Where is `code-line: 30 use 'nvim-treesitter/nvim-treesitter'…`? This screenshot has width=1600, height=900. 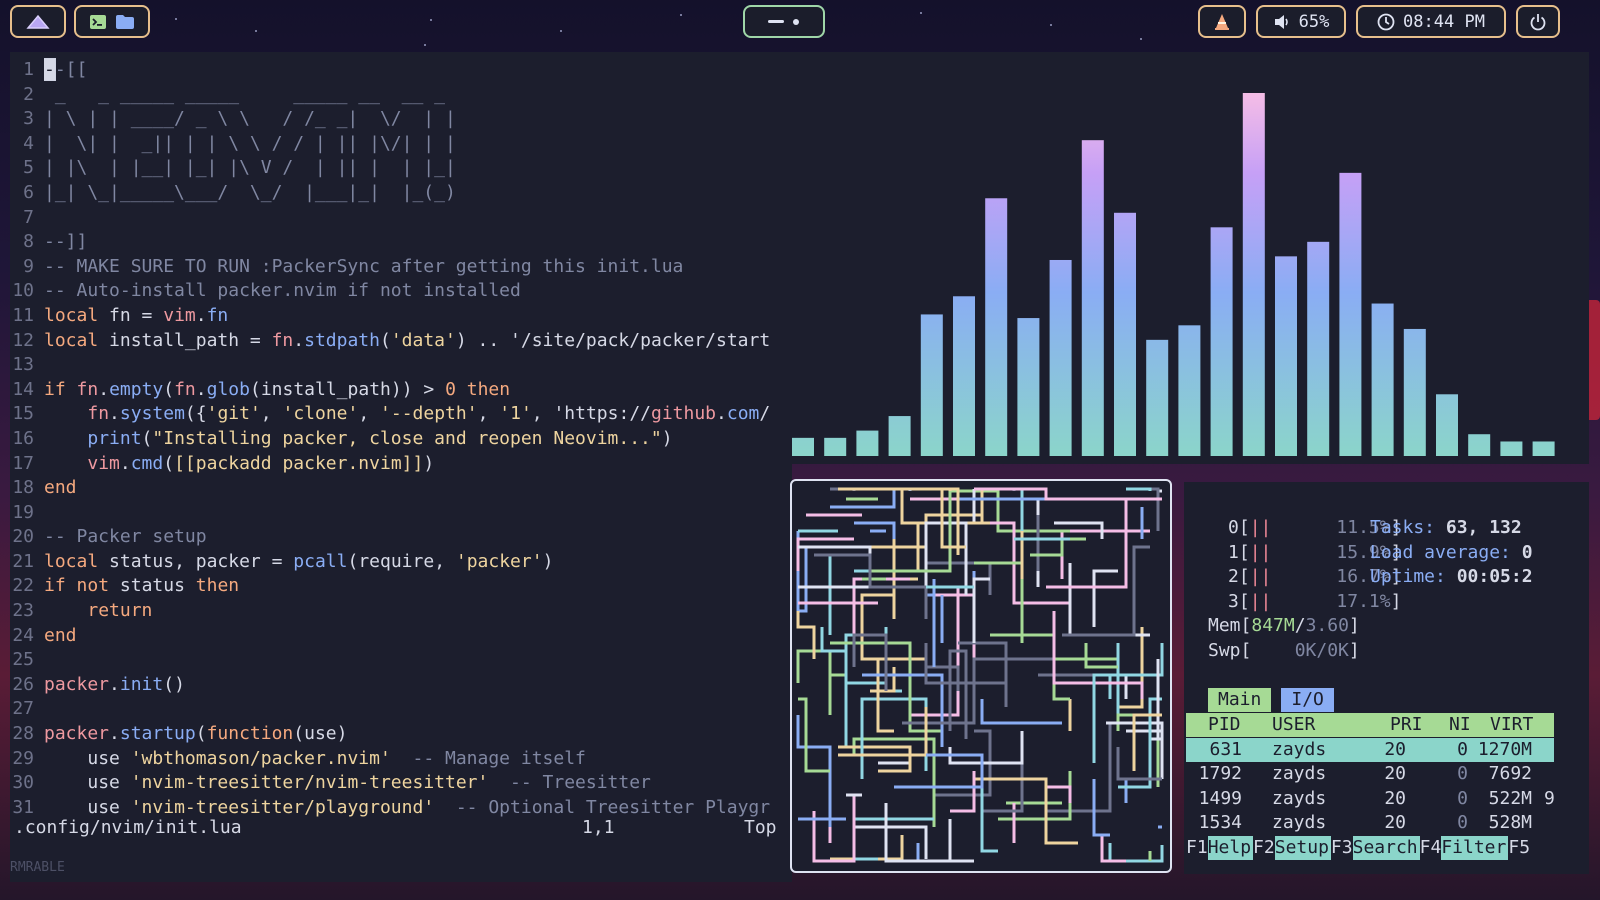
code-line: 30 use 'nvim-treesitter/nvim-treesitter'… is located at coordinates (401, 783).